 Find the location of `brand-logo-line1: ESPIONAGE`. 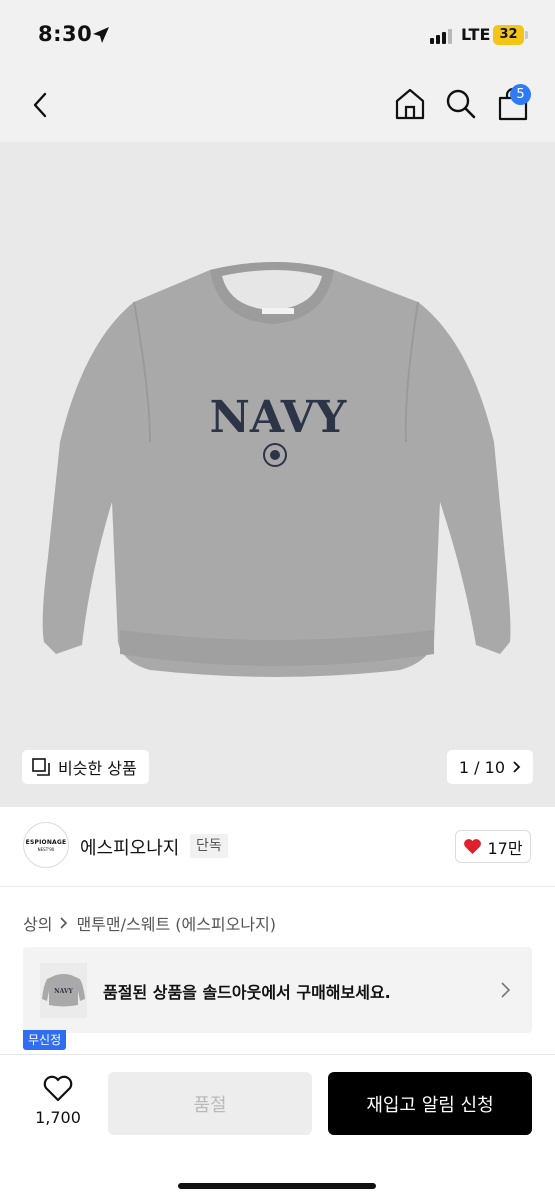

brand-logo-line1: ESPIONAGE is located at coordinates (46, 842).